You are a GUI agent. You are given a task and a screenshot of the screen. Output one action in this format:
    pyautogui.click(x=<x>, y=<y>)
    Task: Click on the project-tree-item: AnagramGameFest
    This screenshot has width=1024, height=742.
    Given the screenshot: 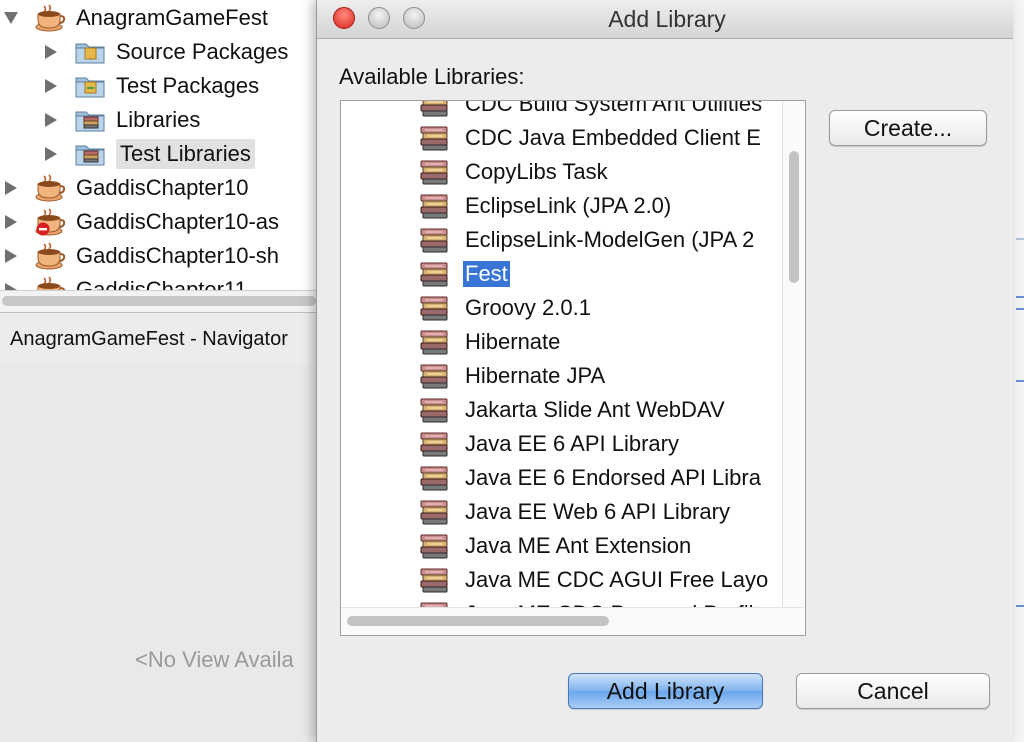 What is the action you would take?
    pyautogui.click(x=136, y=18)
    